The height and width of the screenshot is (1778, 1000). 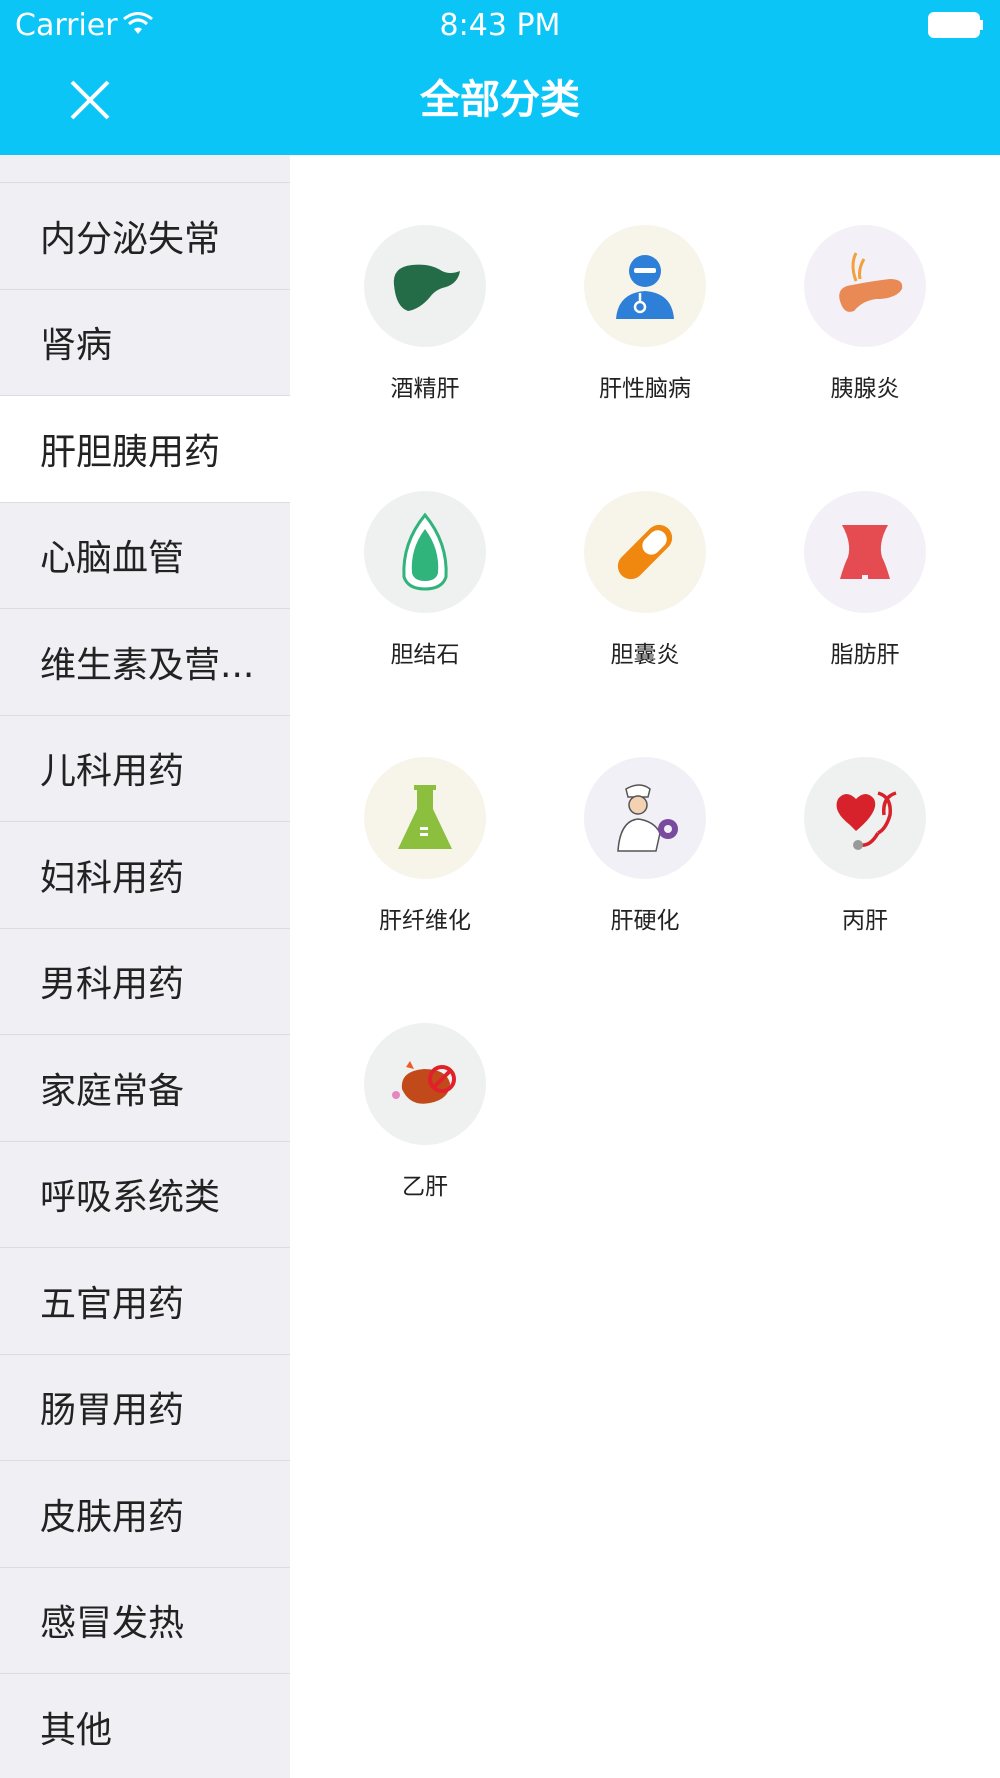 I want to click on sidebar-item: 感冒发热, so click(x=145, y=1621).